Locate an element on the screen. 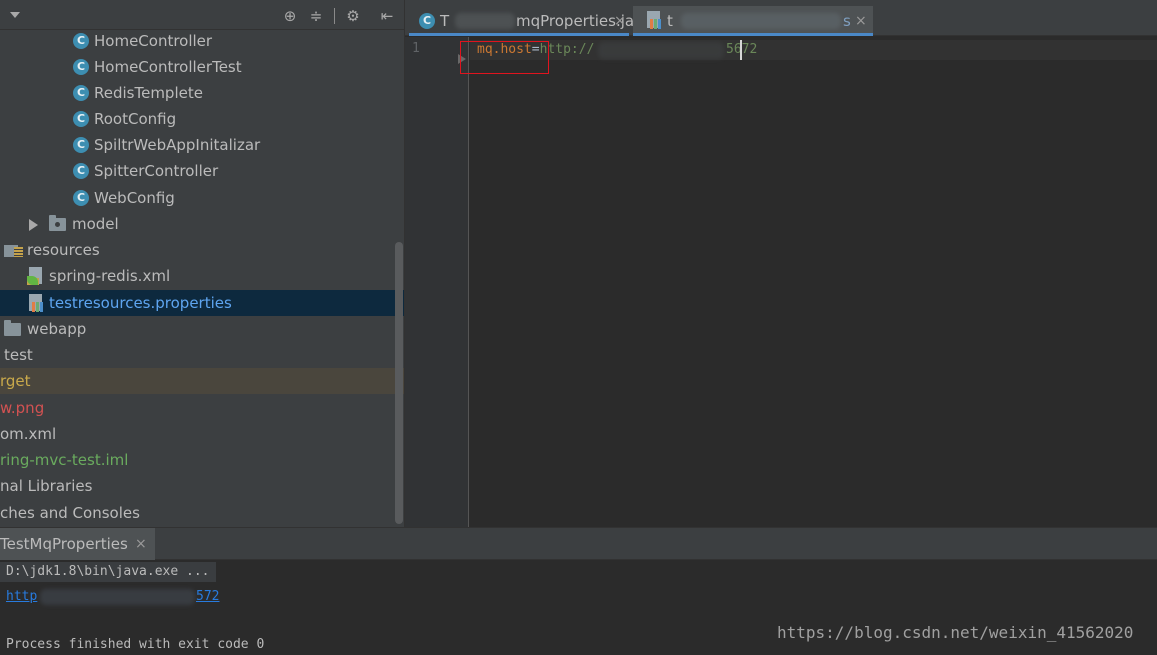 The height and width of the screenshot is (655, 1157). tree-item-spiltrwebappinitalizar: C SpiltrWebAppInitalizar is located at coordinates (202, 145).